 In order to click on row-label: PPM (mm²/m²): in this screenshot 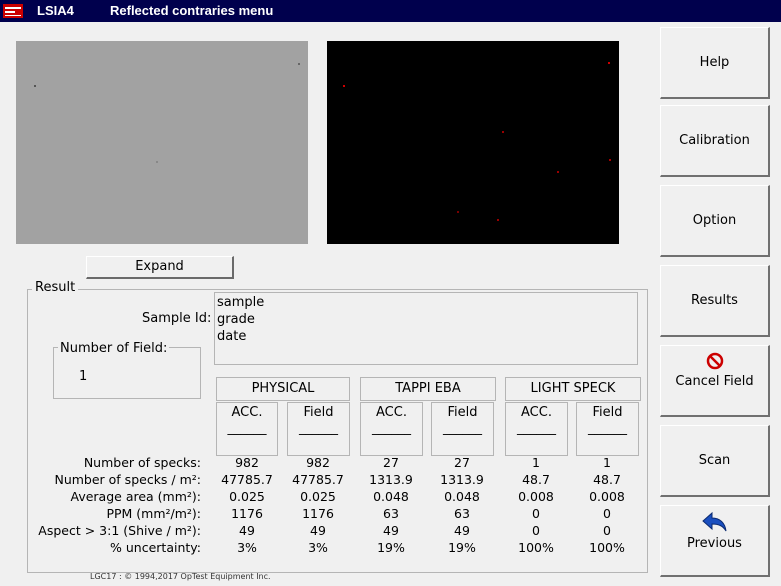, I will do `click(153, 513)`.